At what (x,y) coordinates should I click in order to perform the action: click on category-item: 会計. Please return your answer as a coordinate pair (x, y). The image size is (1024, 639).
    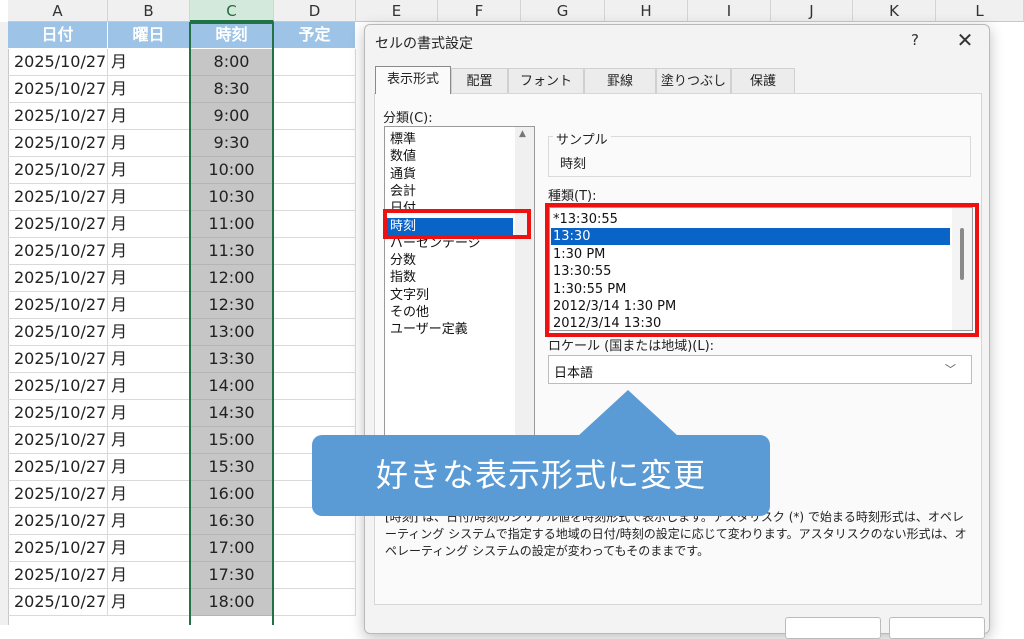
    Looking at the image, I should click on (403, 191).